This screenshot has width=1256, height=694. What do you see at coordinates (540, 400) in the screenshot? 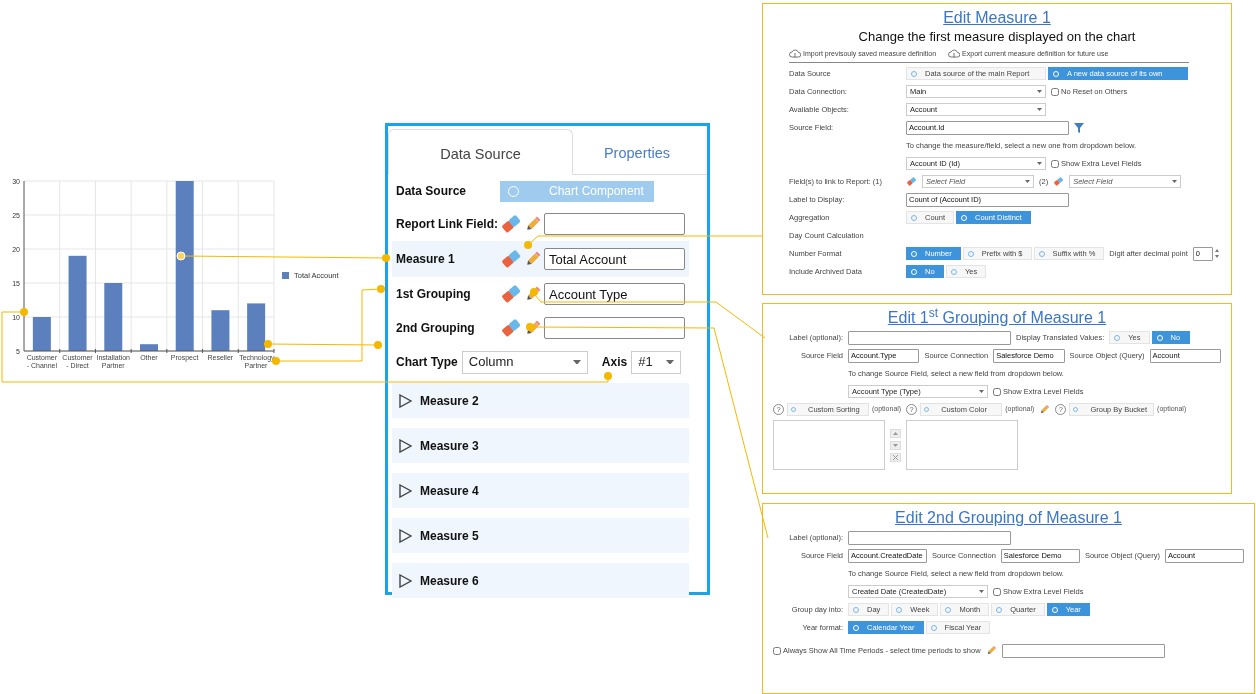
I see `measure-section-header: Measure 2` at bounding box center [540, 400].